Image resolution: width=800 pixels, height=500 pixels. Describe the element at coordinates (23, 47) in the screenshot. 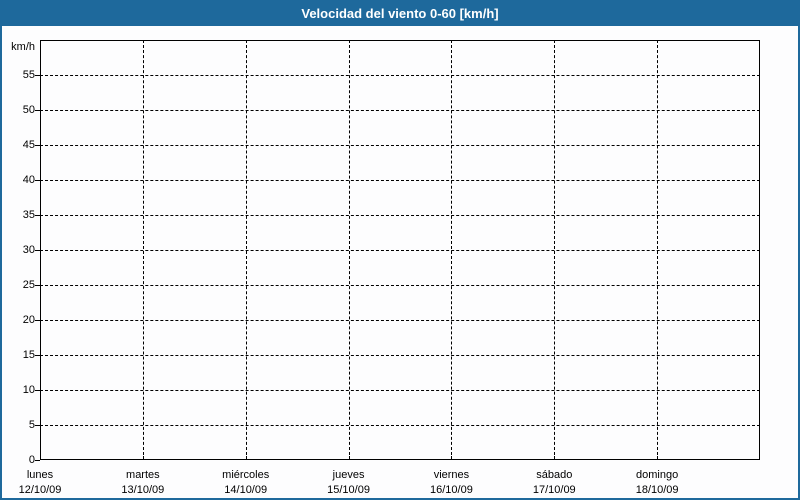

I see `y-axis-unit-label: km/h` at that location.